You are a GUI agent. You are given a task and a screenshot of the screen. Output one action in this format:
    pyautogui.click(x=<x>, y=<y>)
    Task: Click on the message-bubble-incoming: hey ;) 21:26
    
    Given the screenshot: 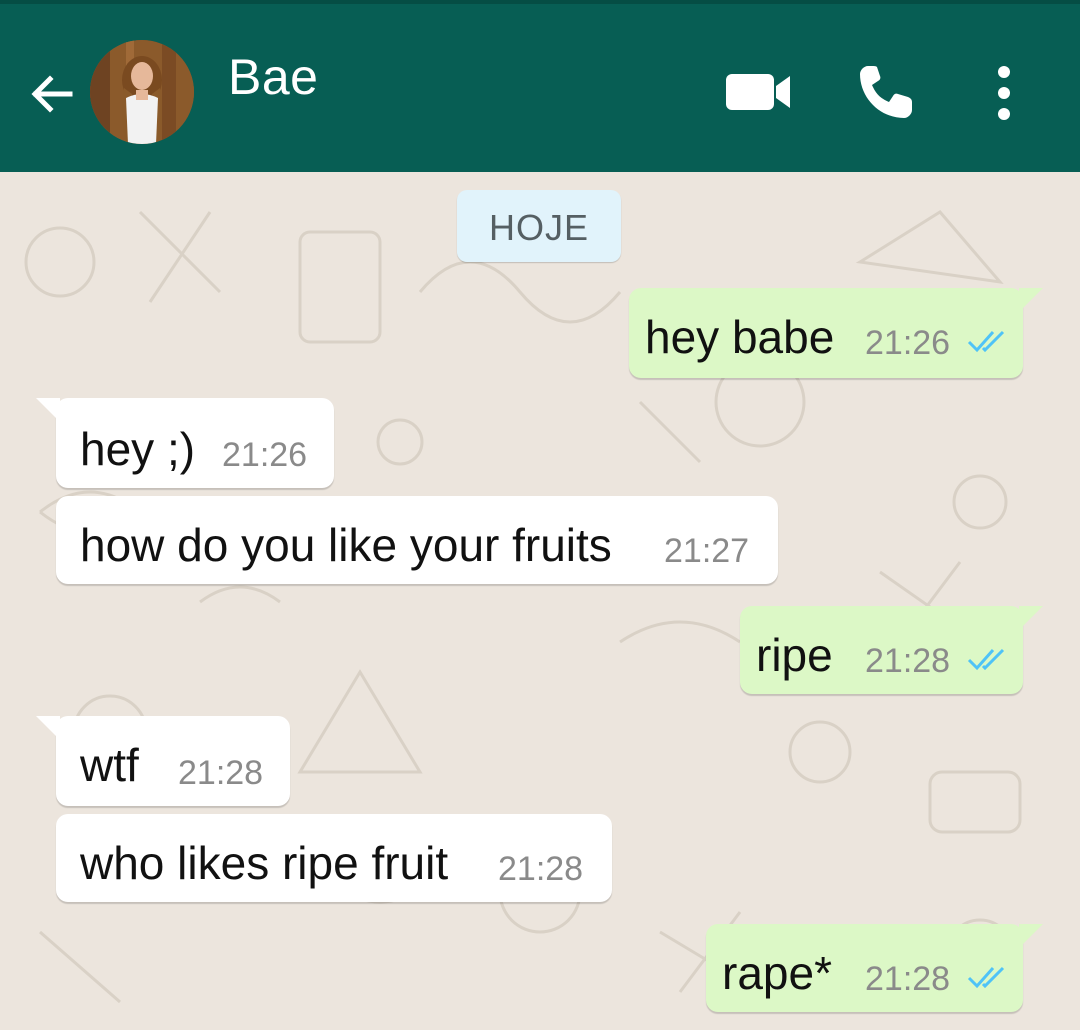 What is the action you would take?
    pyautogui.click(x=185, y=443)
    